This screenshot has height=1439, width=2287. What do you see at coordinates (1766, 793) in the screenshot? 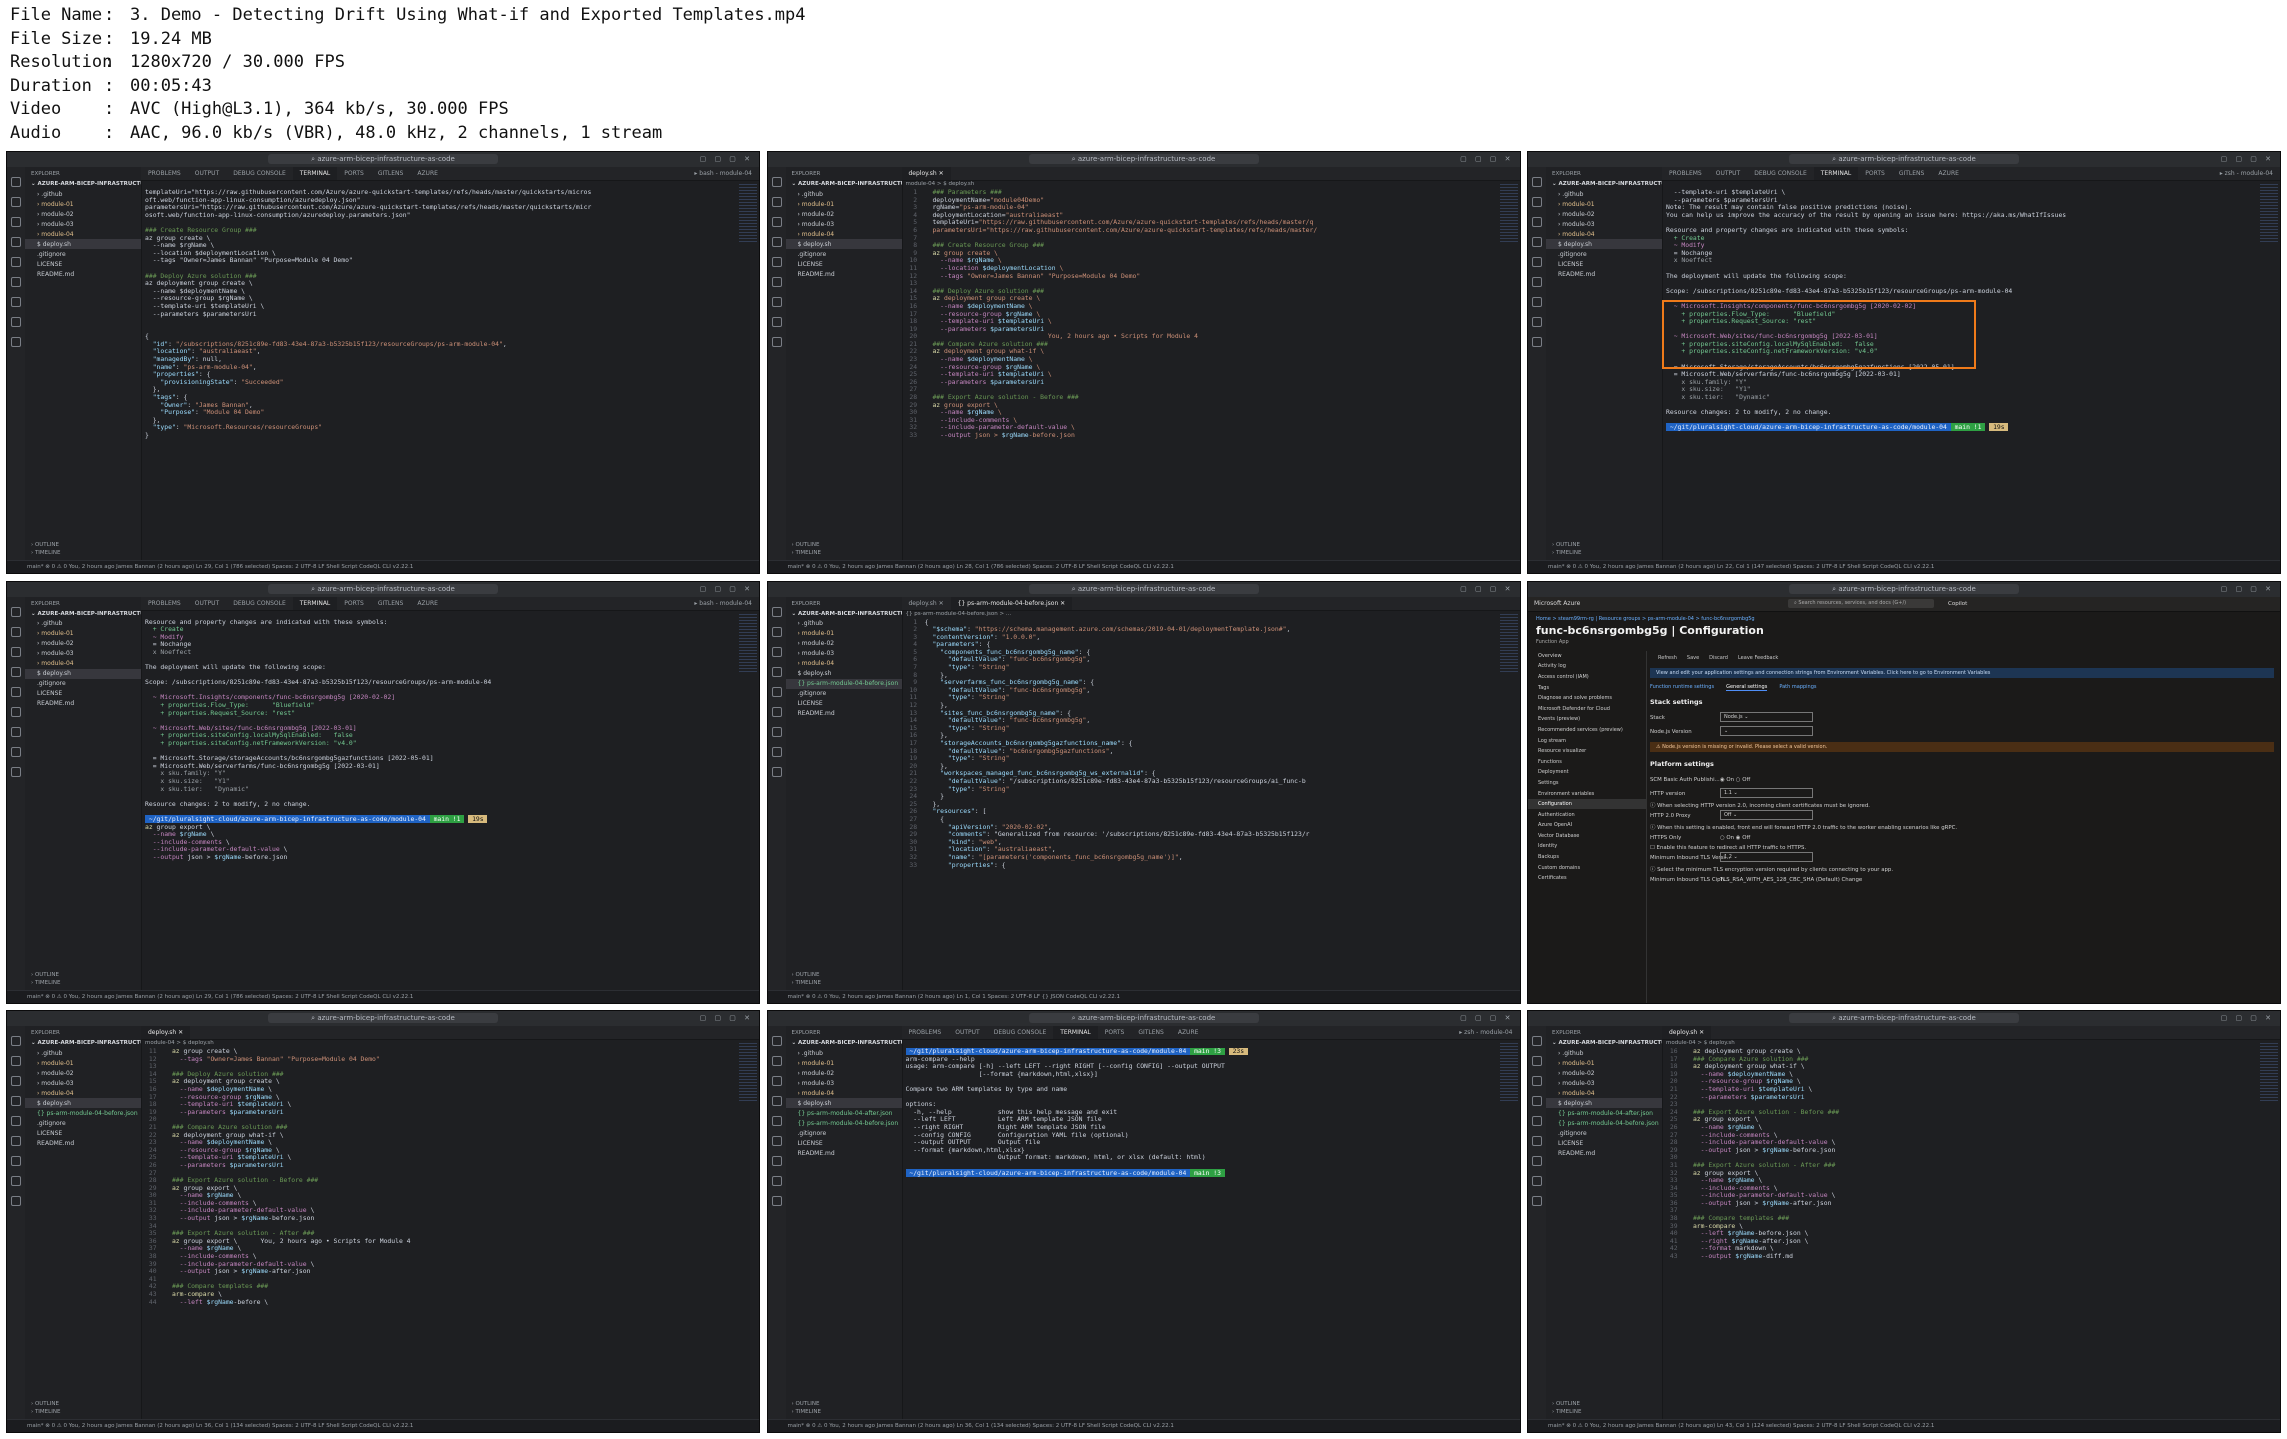
I see `http-version-dropdown: 1.1 ⌄` at bounding box center [1766, 793].